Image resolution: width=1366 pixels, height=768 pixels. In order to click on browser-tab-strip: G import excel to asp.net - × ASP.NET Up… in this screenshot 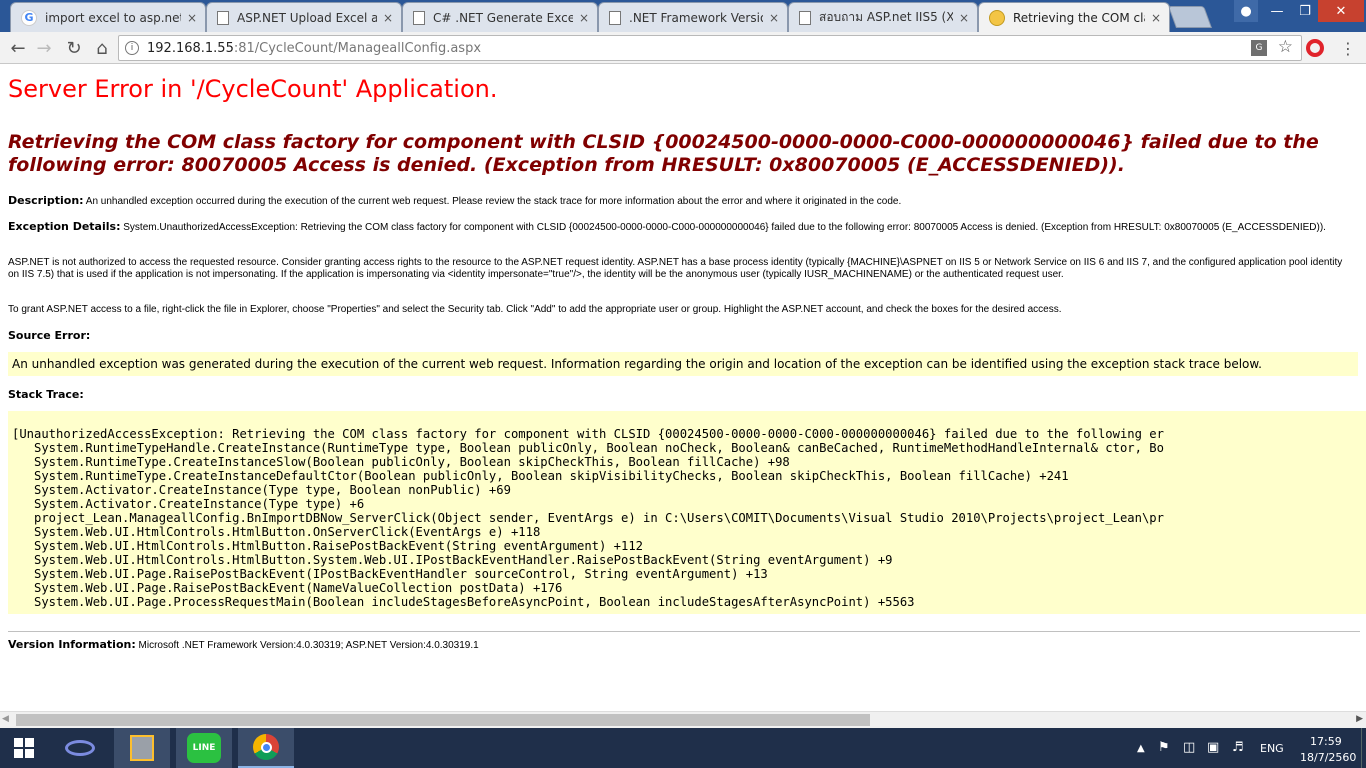, I will do `click(683, 16)`.